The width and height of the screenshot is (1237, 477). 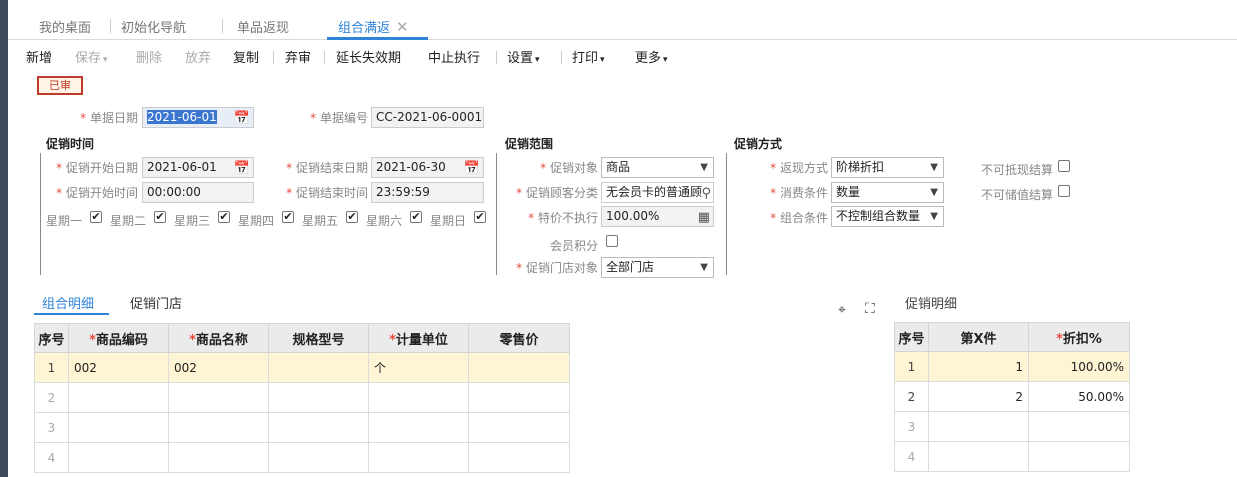 I want to click on cell-nth-item: 1, so click(x=978, y=366).